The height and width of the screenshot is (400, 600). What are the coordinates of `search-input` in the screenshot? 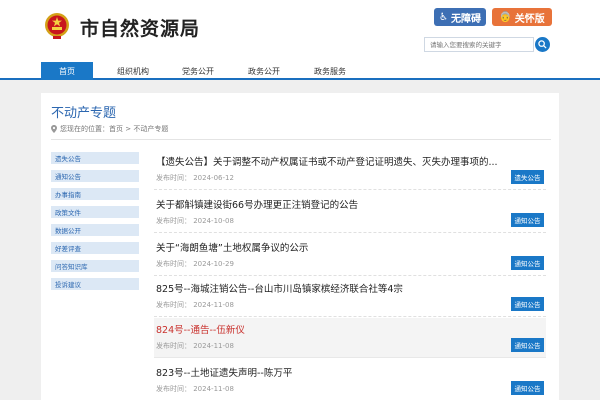 It's located at (479, 44).